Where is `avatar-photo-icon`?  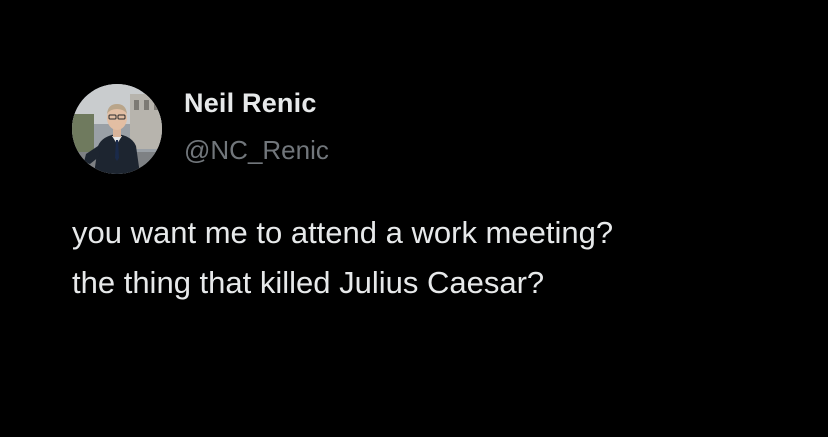 avatar-photo-icon is located at coordinates (117, 129).